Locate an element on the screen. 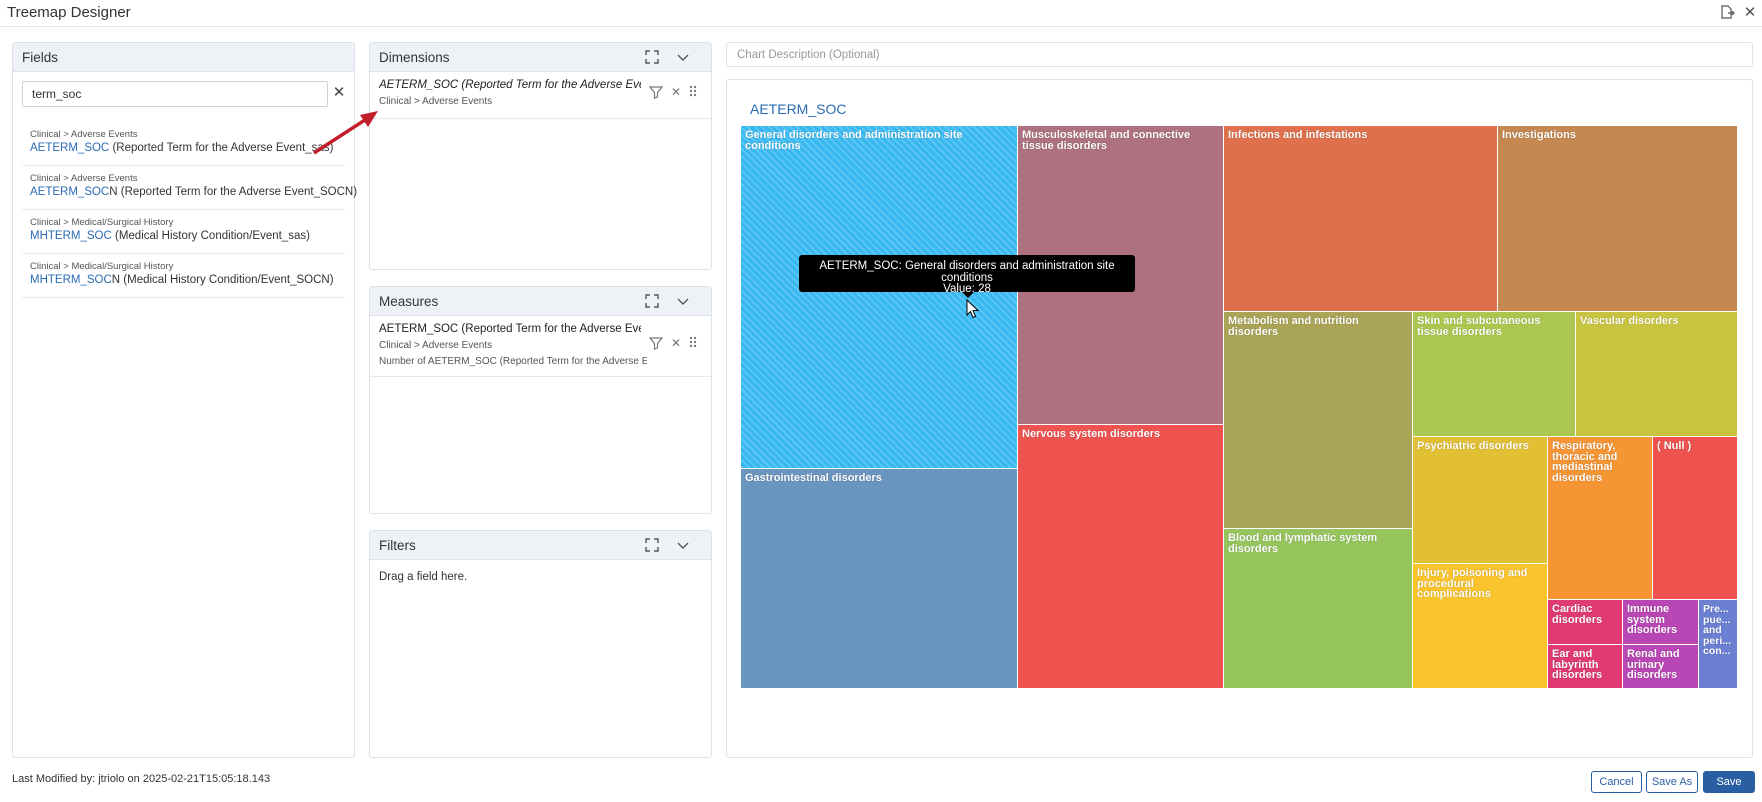  mouse-cursor-icon is located at coordinates (973, 309).